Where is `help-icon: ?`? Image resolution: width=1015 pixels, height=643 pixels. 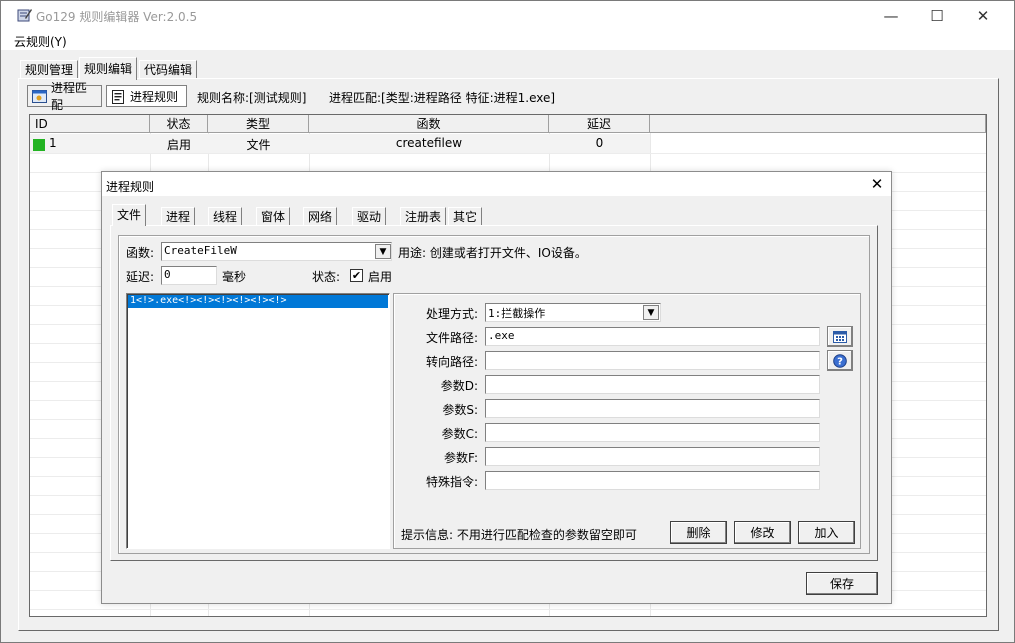 help-icon: ? is located at coordinates (840, 360).